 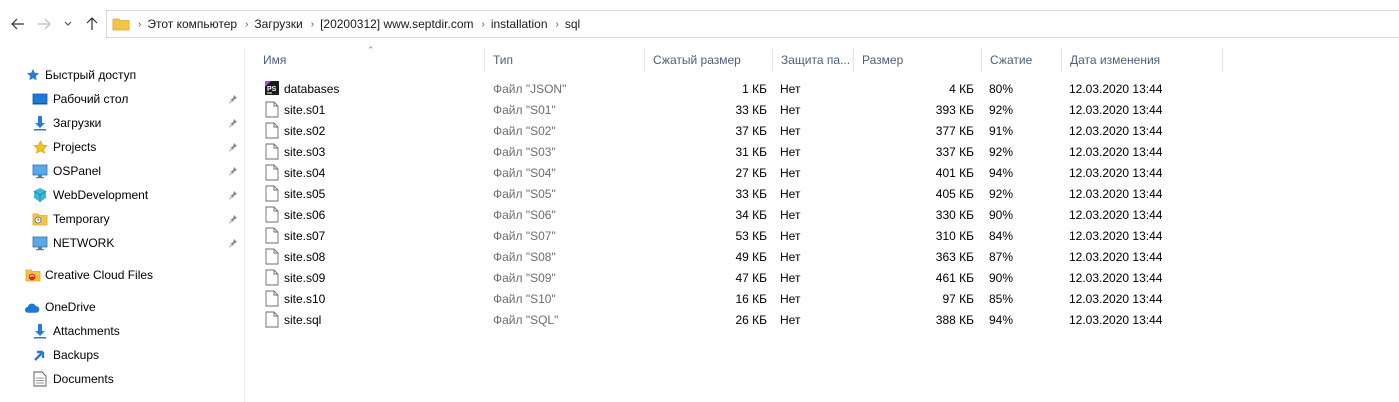 What do you see at coordinates (305, 109) in the screenshot?
I see `file-name: site.s01` at bounding box center [305, 109].